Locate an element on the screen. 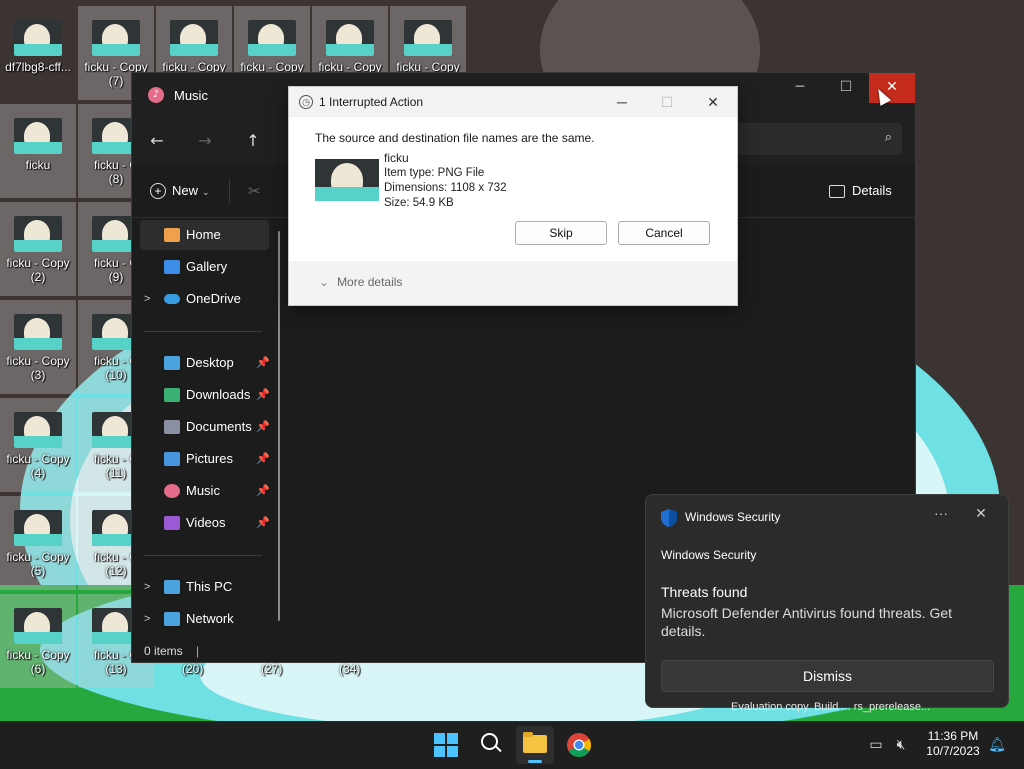 The width and height of the screenshot is (1024, 769). back-button: ← is located at coordinates (157, 141).